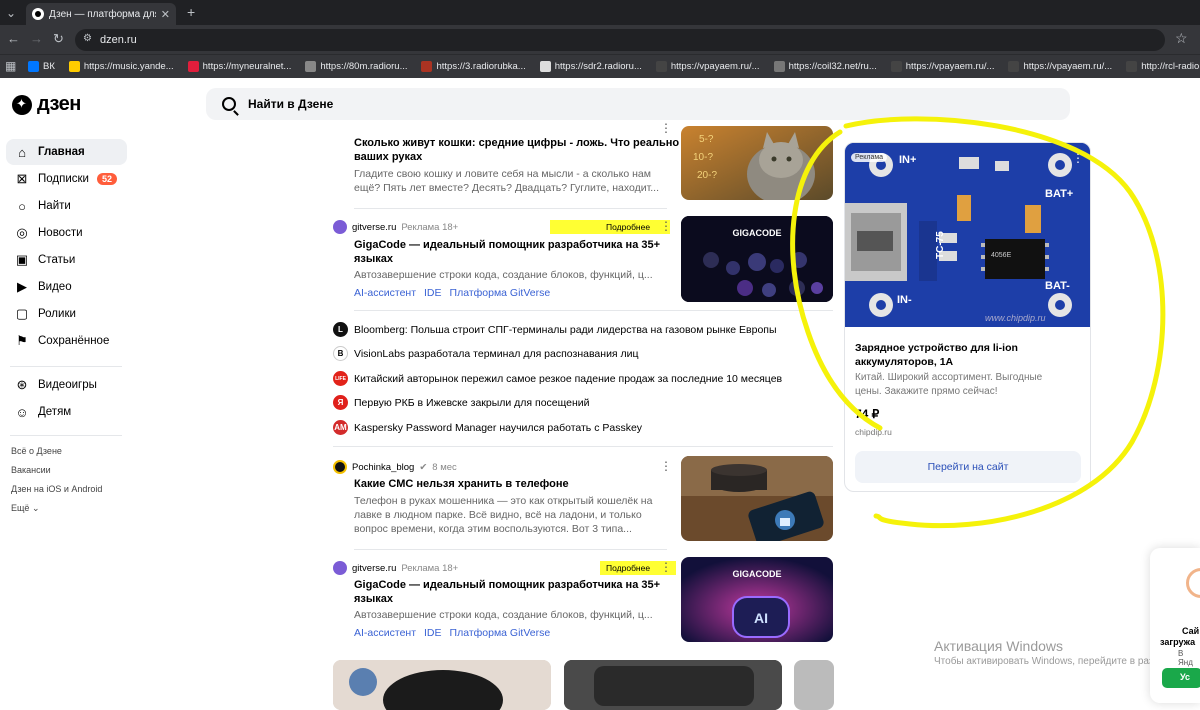 This screenshot has height=710, width=1200. What do you see at coordinates (60, 233) in the screenshot?
I see `sidebar-item-label: Новости` at bounding box center [60, 233].